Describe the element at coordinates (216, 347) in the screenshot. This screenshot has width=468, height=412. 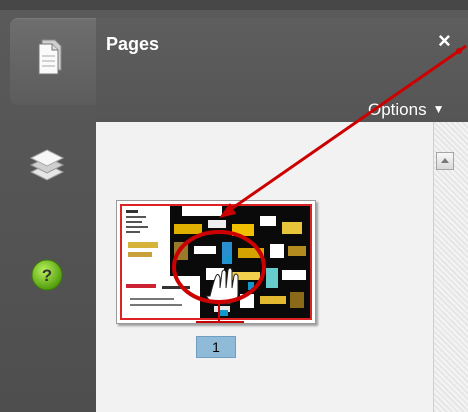
I see `page-number-label: 1` at that location.